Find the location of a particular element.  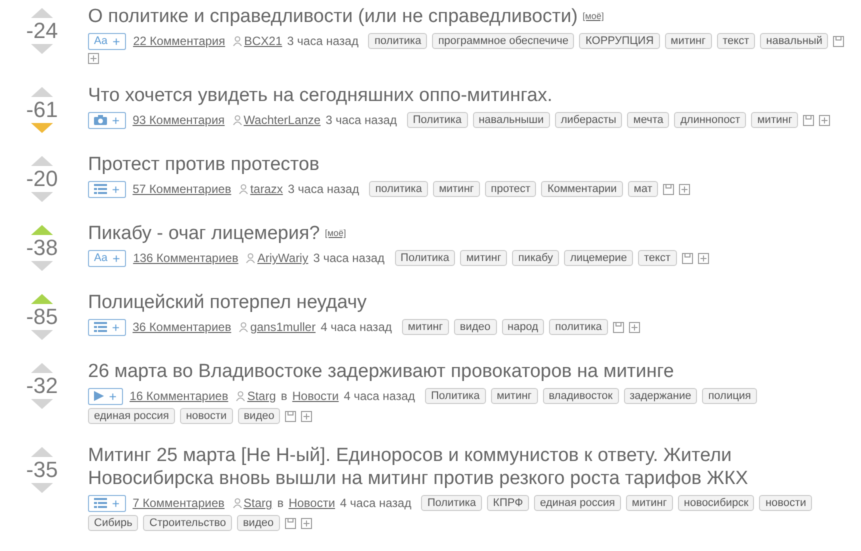

post-title: Что хочется увидеть на сегодняшних оппо-митингах. is located at coordinates (320, 95).